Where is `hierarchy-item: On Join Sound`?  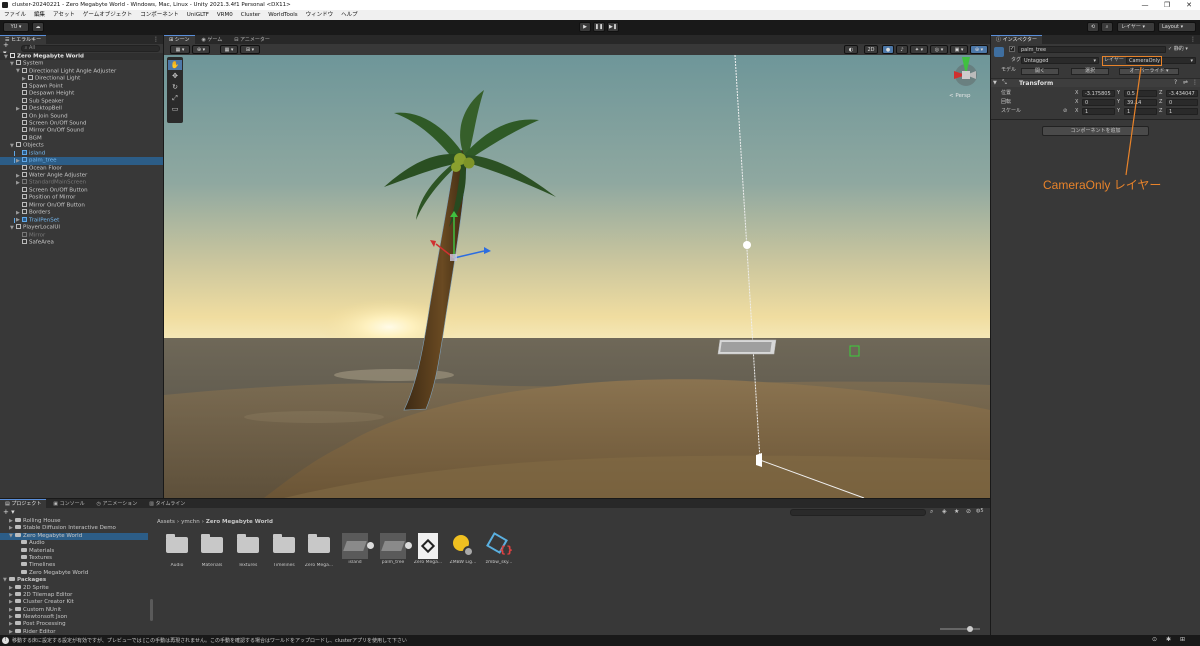
hierarchy-item: On Join Sound is located at coordinates (81, 116).